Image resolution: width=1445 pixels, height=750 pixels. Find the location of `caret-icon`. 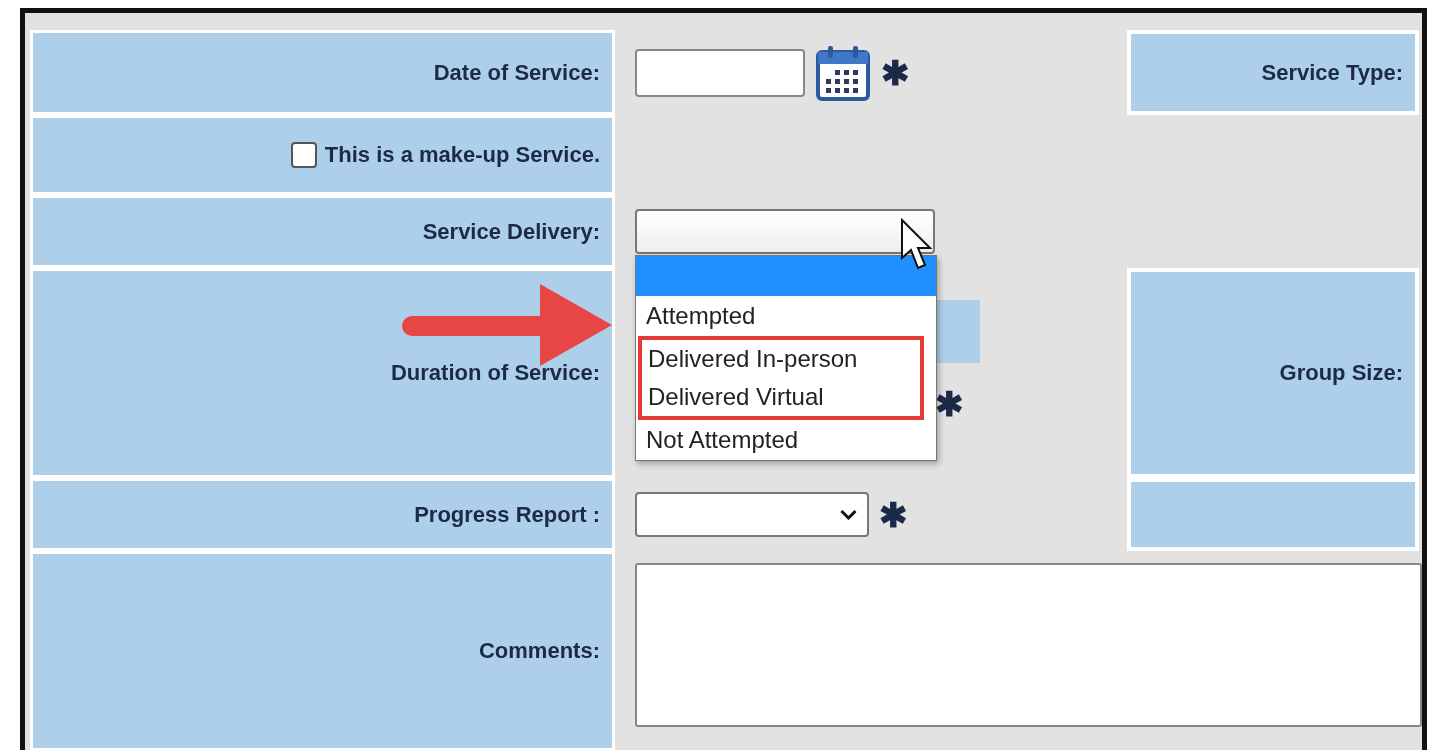

caret-icon is located at coordinates (848, 514).